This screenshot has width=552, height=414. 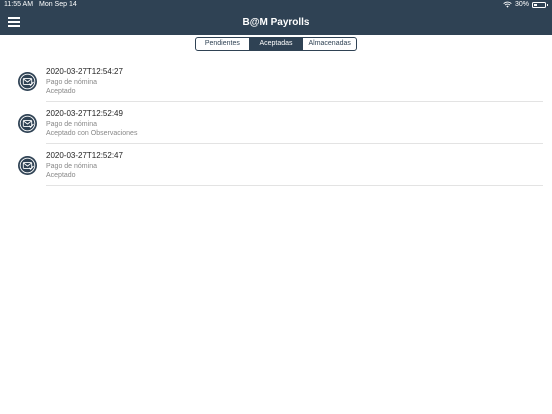 What do you see at coordinates (329, 44) in the screenshot?
I see `tab-almacenadas: Almacenadas` at bounding box center [329, 44].